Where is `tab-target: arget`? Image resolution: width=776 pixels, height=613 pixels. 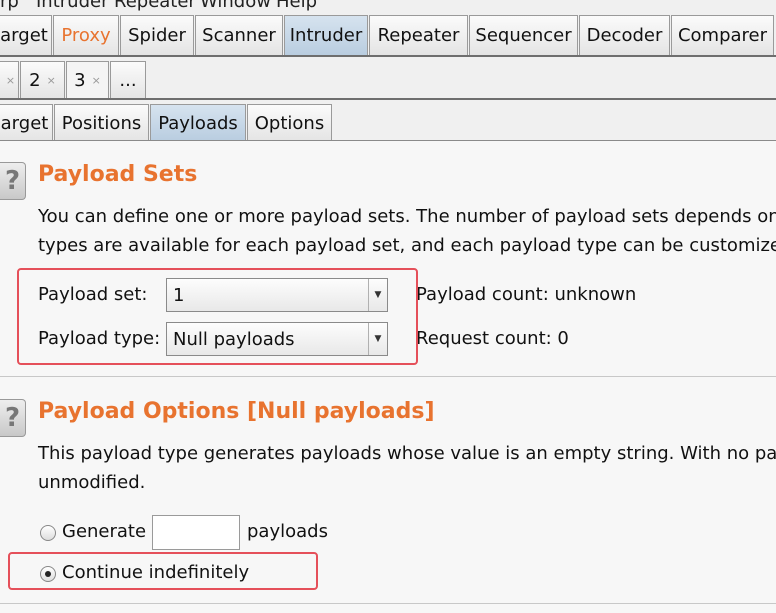
tab-target: arget is located at coordinates (26, 35).